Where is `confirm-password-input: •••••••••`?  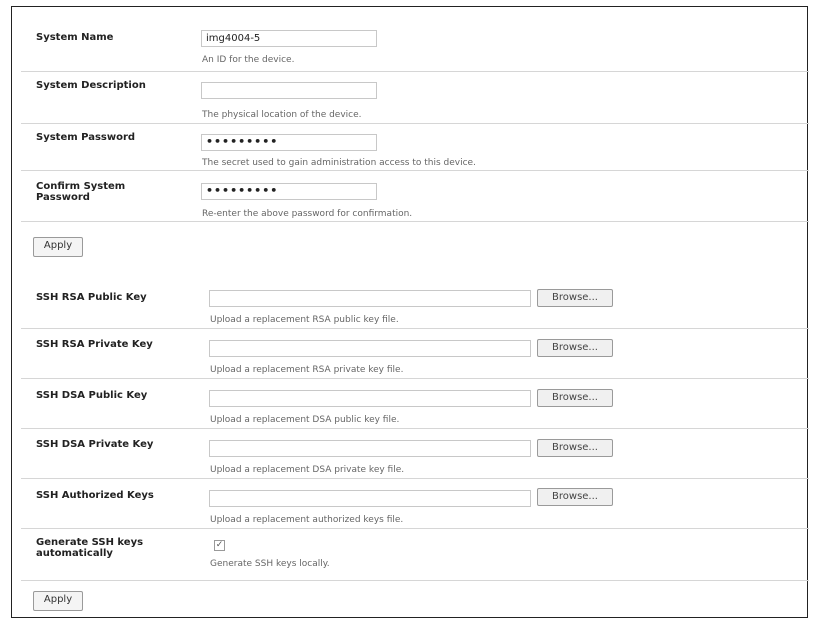
confirm-password-input: ••••••••• is located at coordinates (289, 191).